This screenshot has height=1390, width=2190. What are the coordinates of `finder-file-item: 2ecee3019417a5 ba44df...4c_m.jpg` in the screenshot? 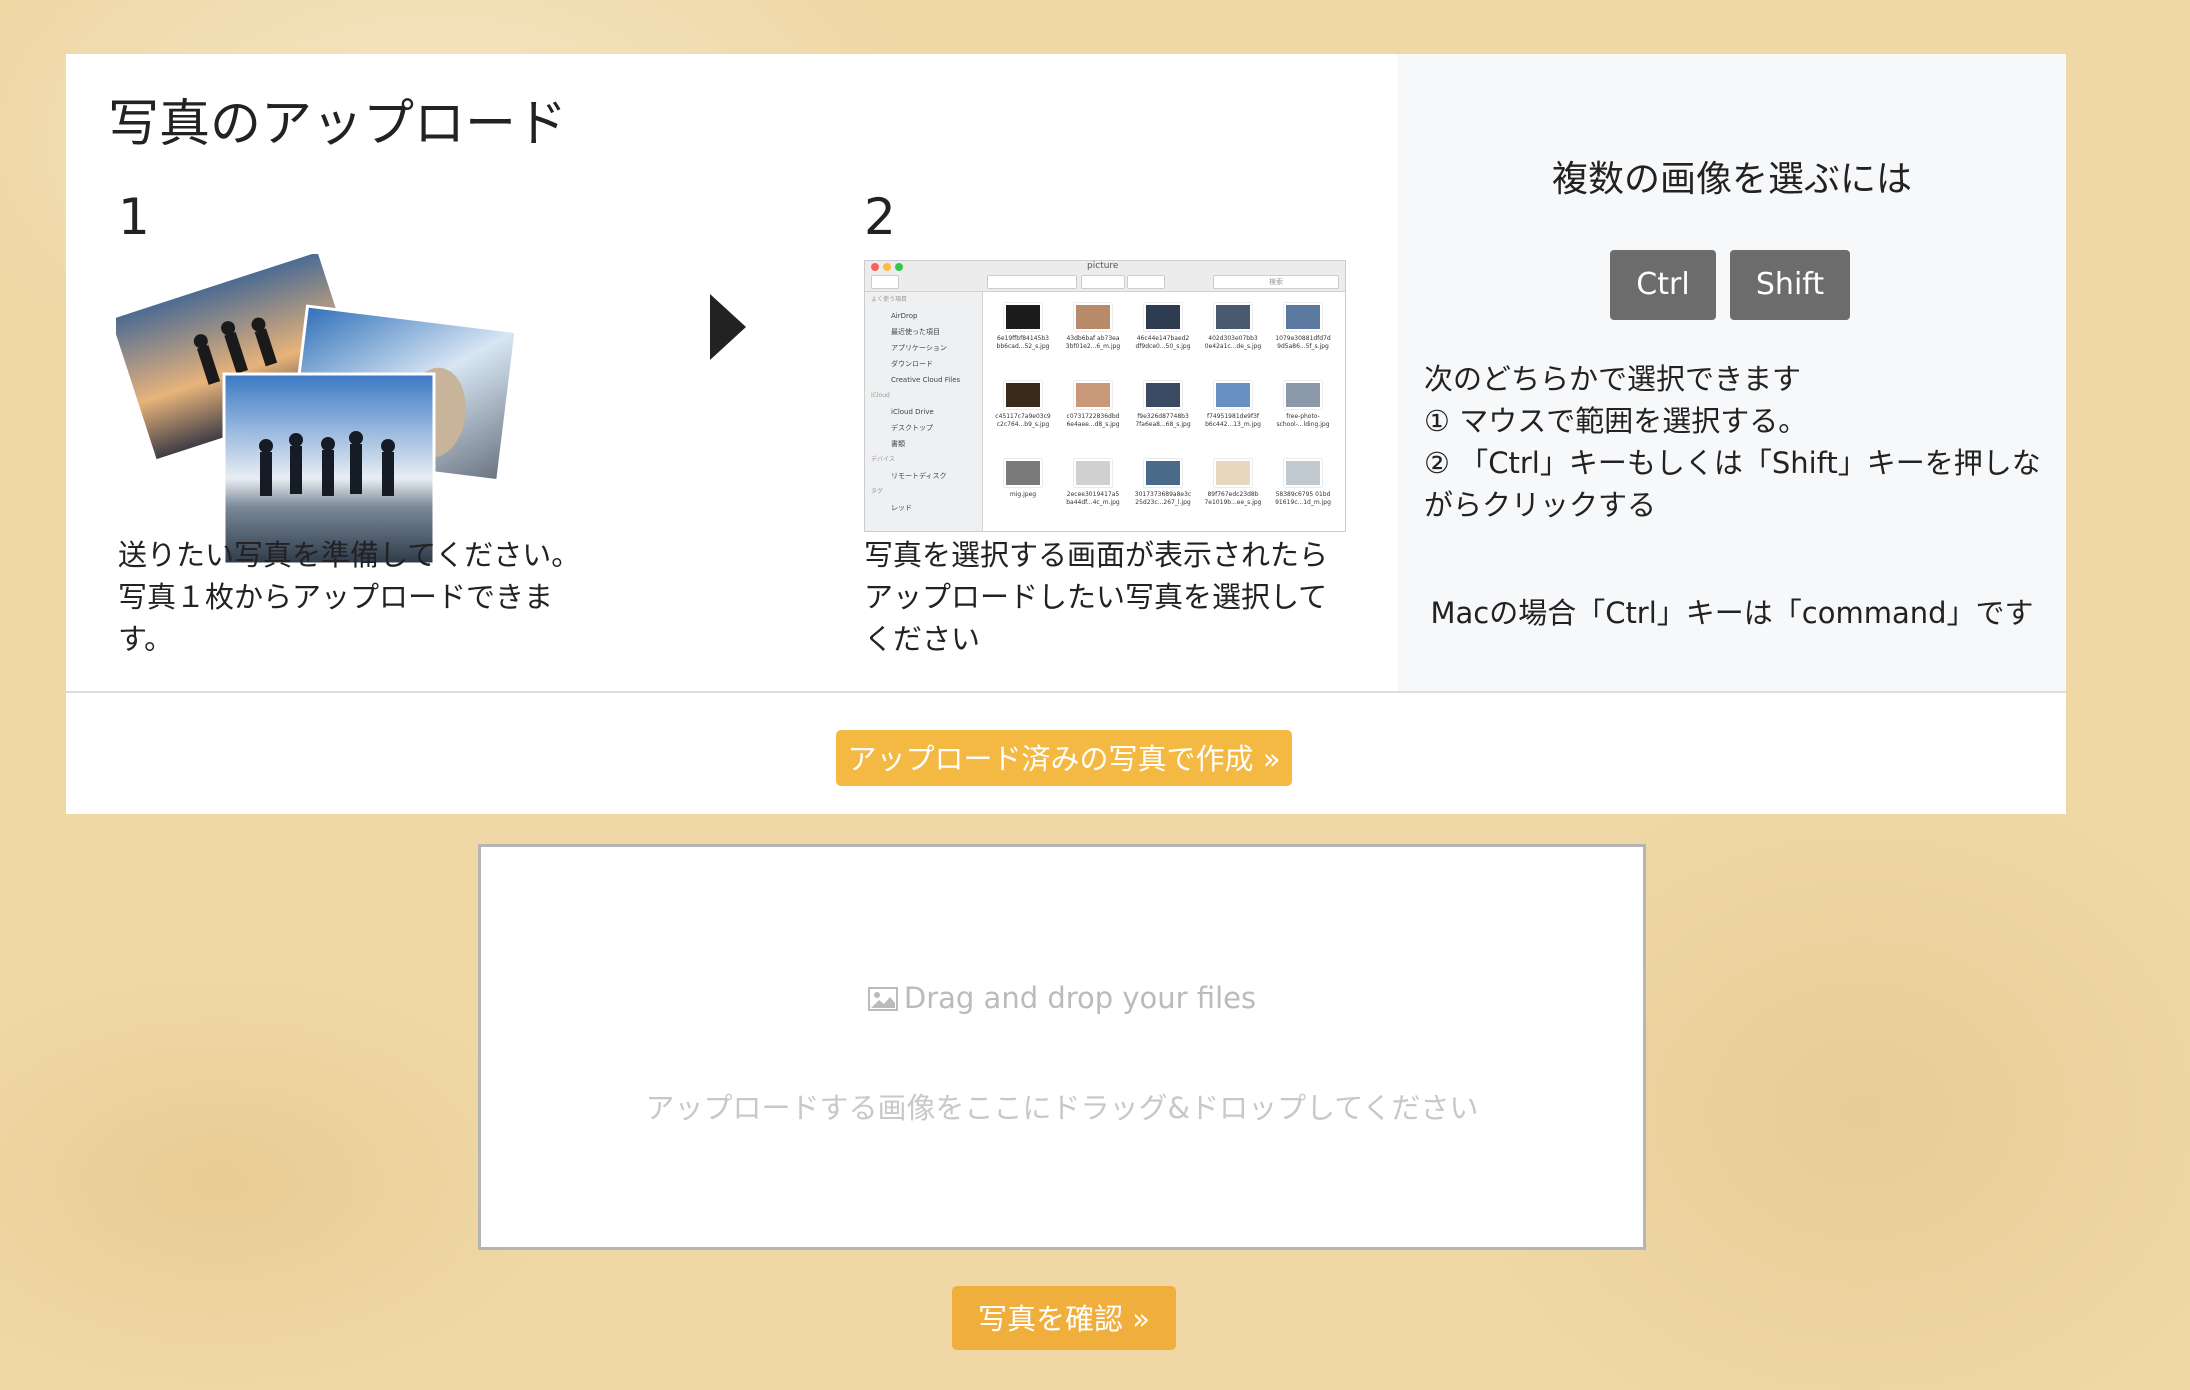 It's located at (1093, 494).